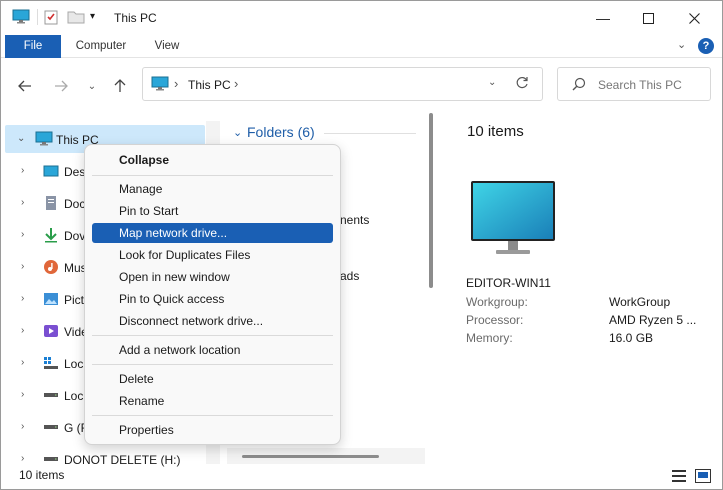 This screenshot has width=723, height=490. I want to click on help-icon: ?, so click(706, 46).